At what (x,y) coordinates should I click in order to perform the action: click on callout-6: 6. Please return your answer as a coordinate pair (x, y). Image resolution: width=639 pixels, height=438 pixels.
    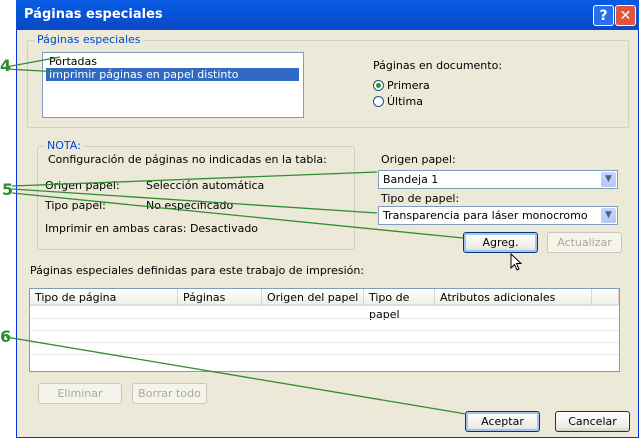
    Looking at the image, I should click on (6, 336).